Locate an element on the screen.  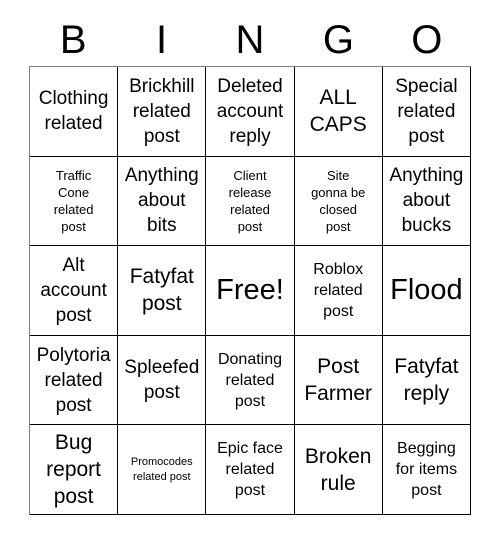
bingo-cell-r4c3: Donating related post is located at coordinates (250, 380).